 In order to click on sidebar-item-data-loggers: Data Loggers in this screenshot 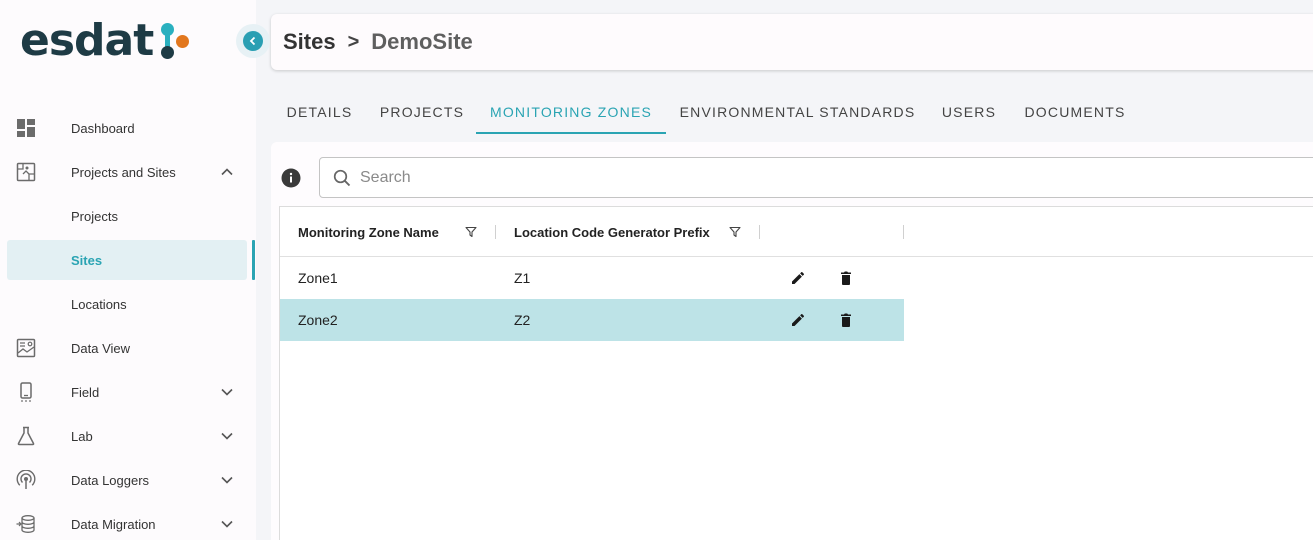, I will do `click(127, 480)`.